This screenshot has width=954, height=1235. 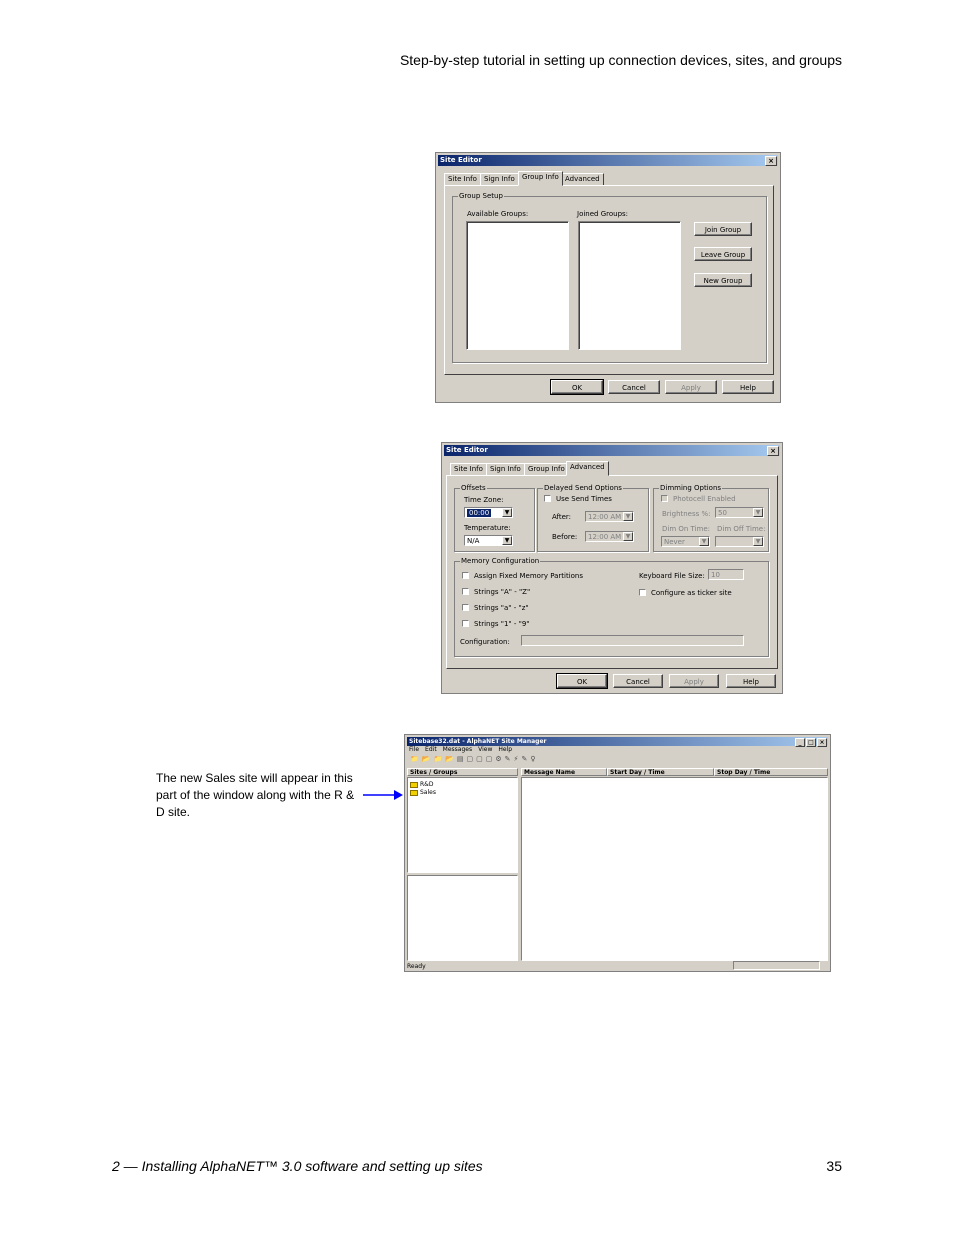 I want to click on before-label: Before:, so click(x=565, y=537).